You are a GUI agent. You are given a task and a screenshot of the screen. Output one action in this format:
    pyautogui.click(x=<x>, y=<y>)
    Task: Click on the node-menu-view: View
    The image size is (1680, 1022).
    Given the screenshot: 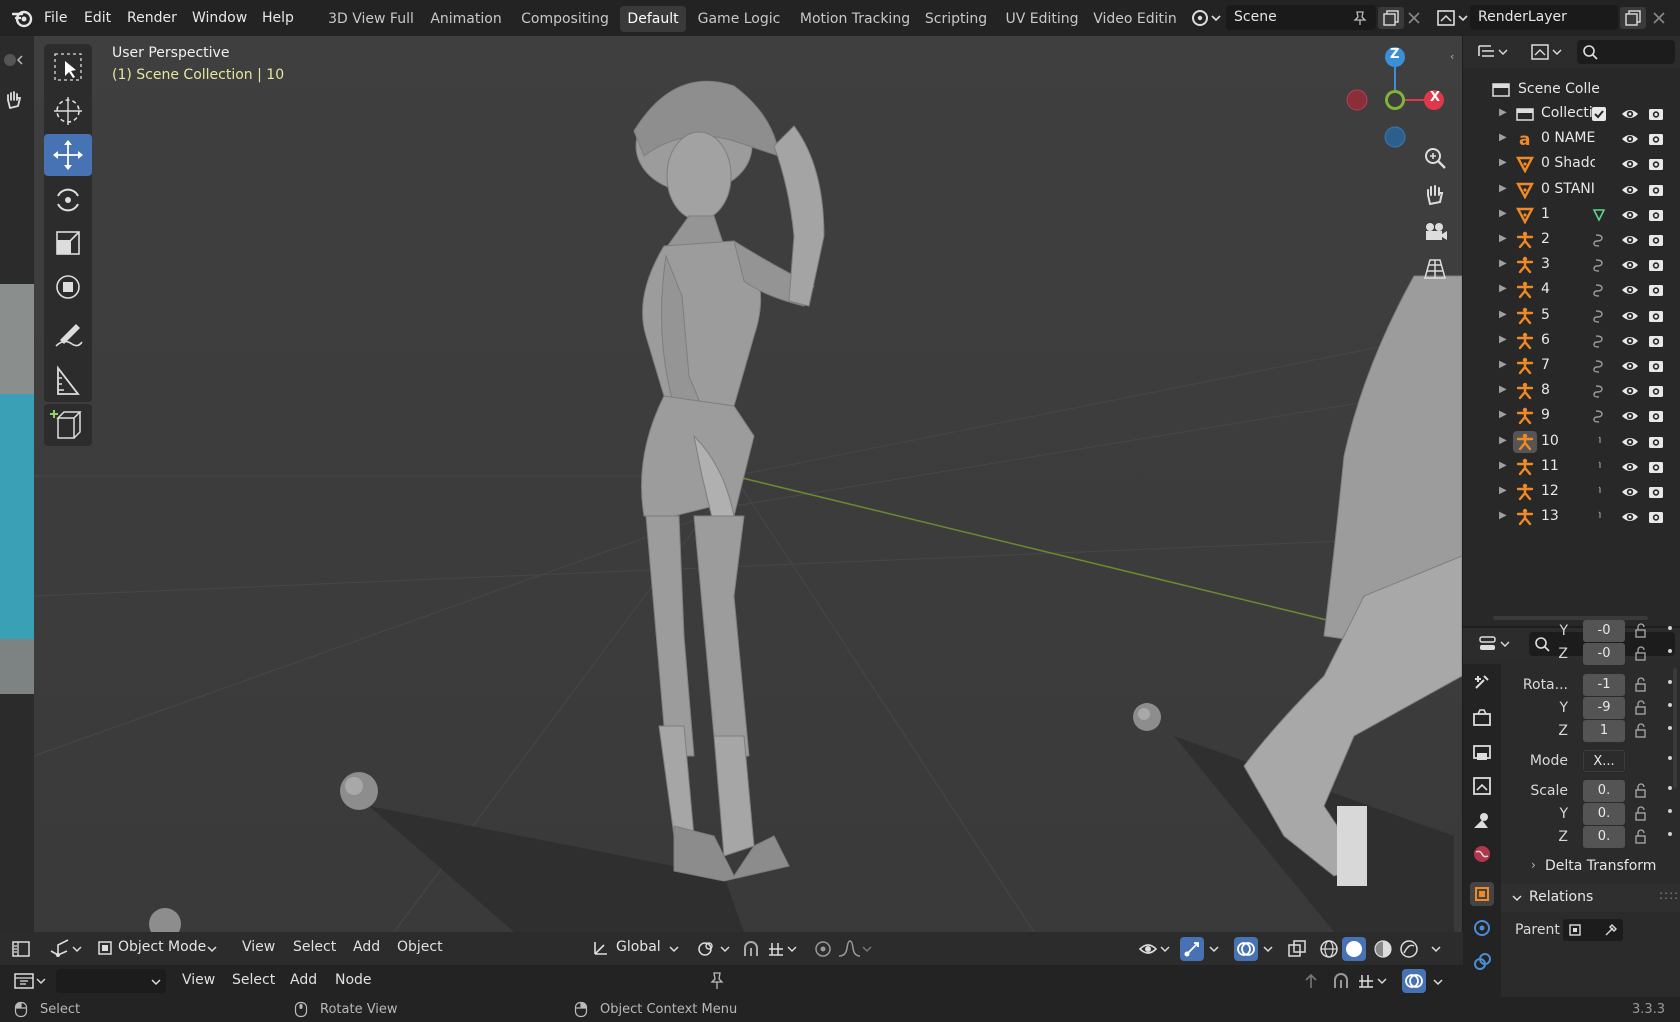 What is the action you would take?
    pyautogui.click(x=198, y=980)
    